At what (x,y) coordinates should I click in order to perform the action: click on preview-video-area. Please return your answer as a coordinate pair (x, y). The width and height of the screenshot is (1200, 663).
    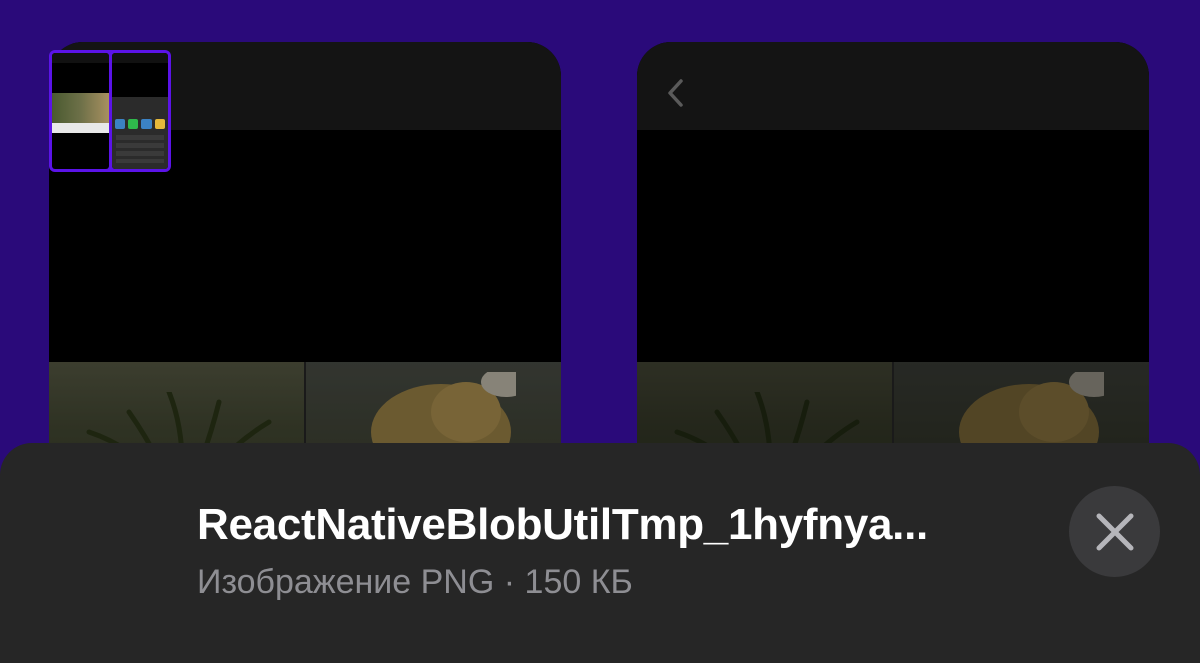
    Looking at the image, I should click on (893, 246).